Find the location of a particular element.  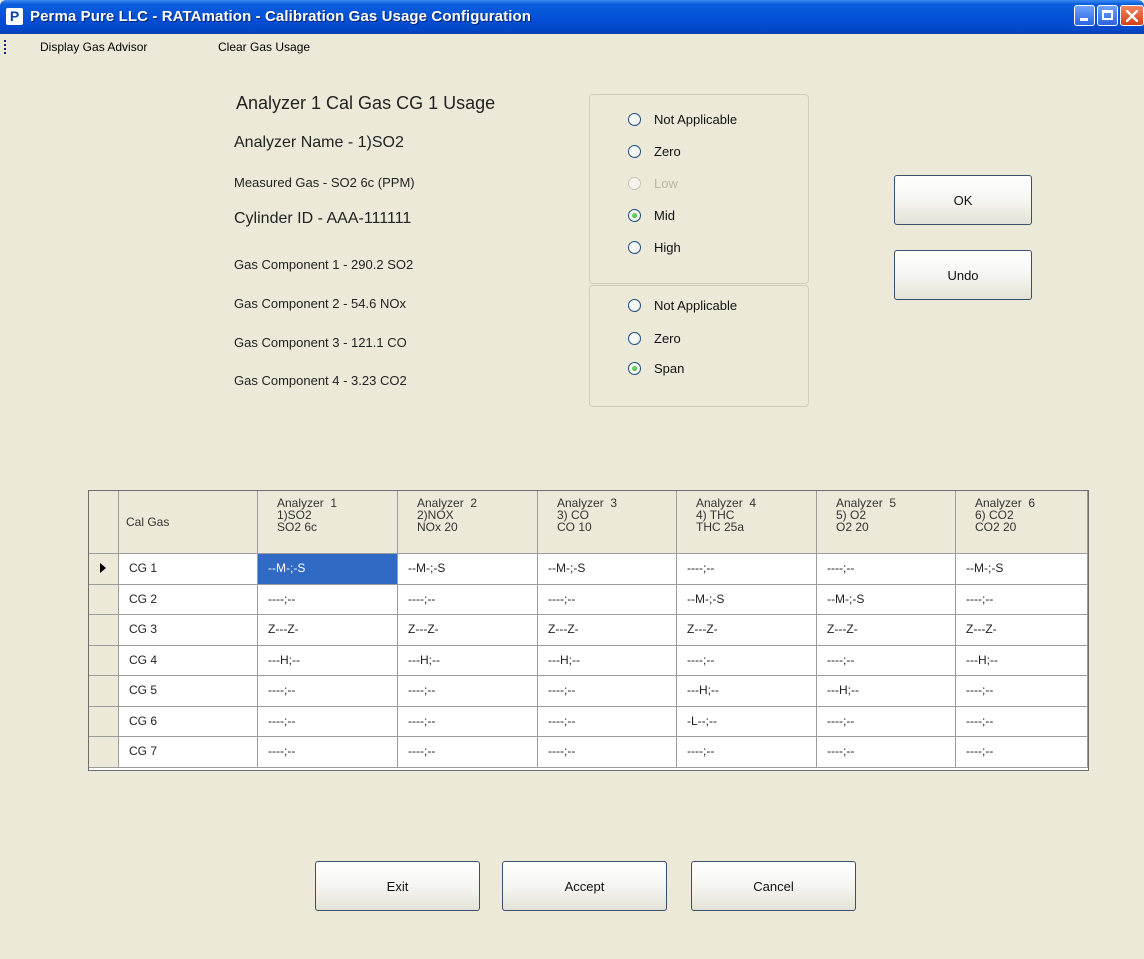

radio-label: High is located at coordinates (667, 247).